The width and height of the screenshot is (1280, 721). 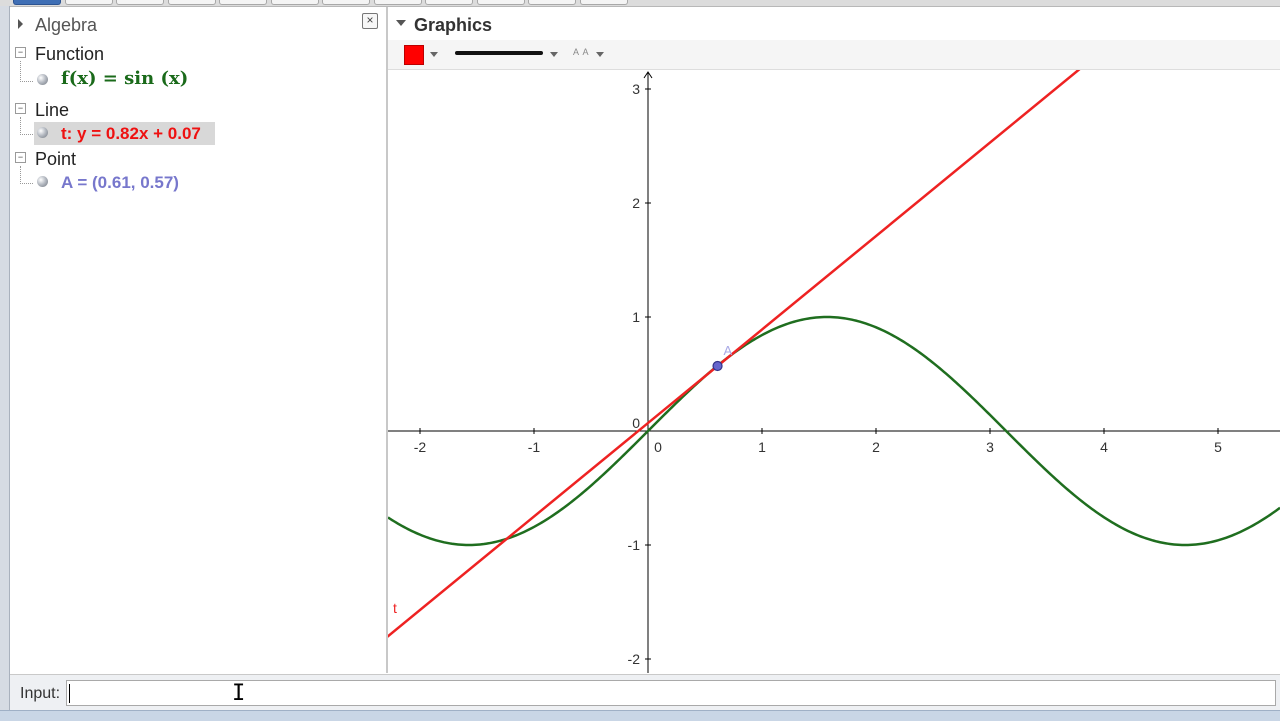 What do you see at coordinates (370, 21) in the screenshot?
I see `close-icon: ×` at bounding box center [370, 21].